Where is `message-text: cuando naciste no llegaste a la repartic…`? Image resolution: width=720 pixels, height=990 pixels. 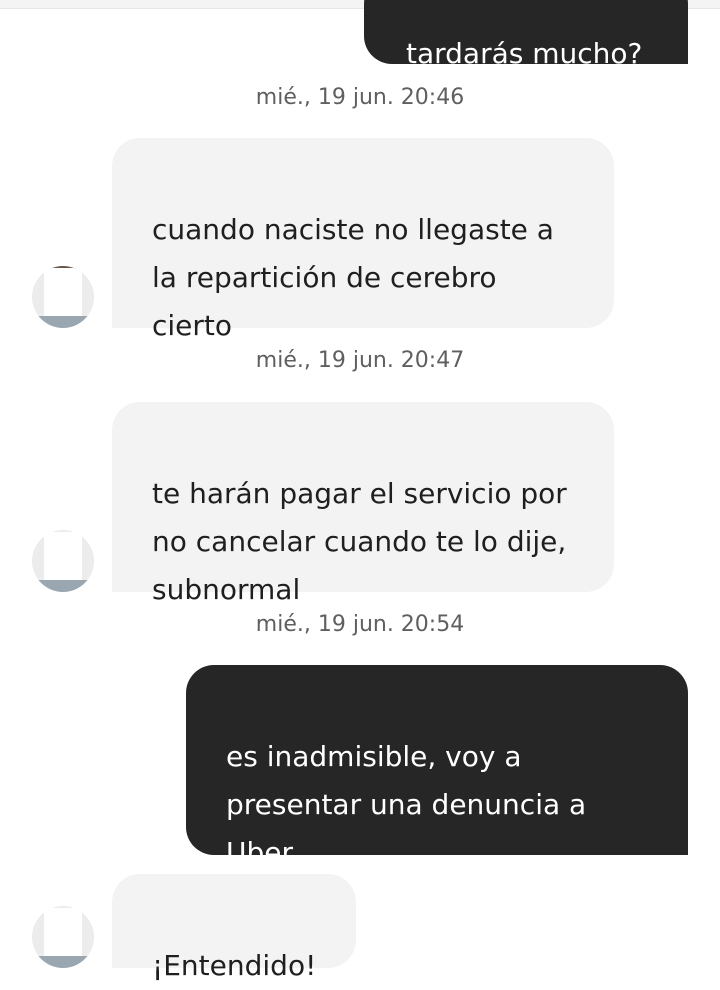
message-text: cuando naciste no llegaste a la repartic… is located at coordinates (353, 277).